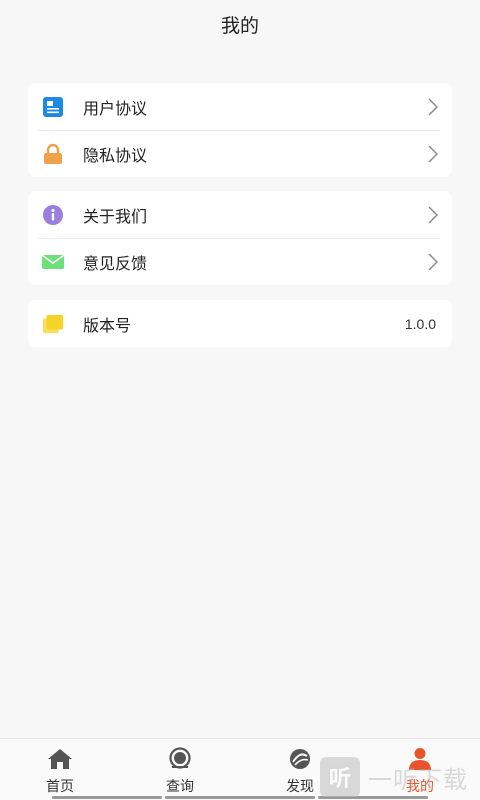 The image size is (480, 800). What do you see at coordinates (53, 324) in the screenshot?
I see `version-icon` at bounding box center [53, 324].